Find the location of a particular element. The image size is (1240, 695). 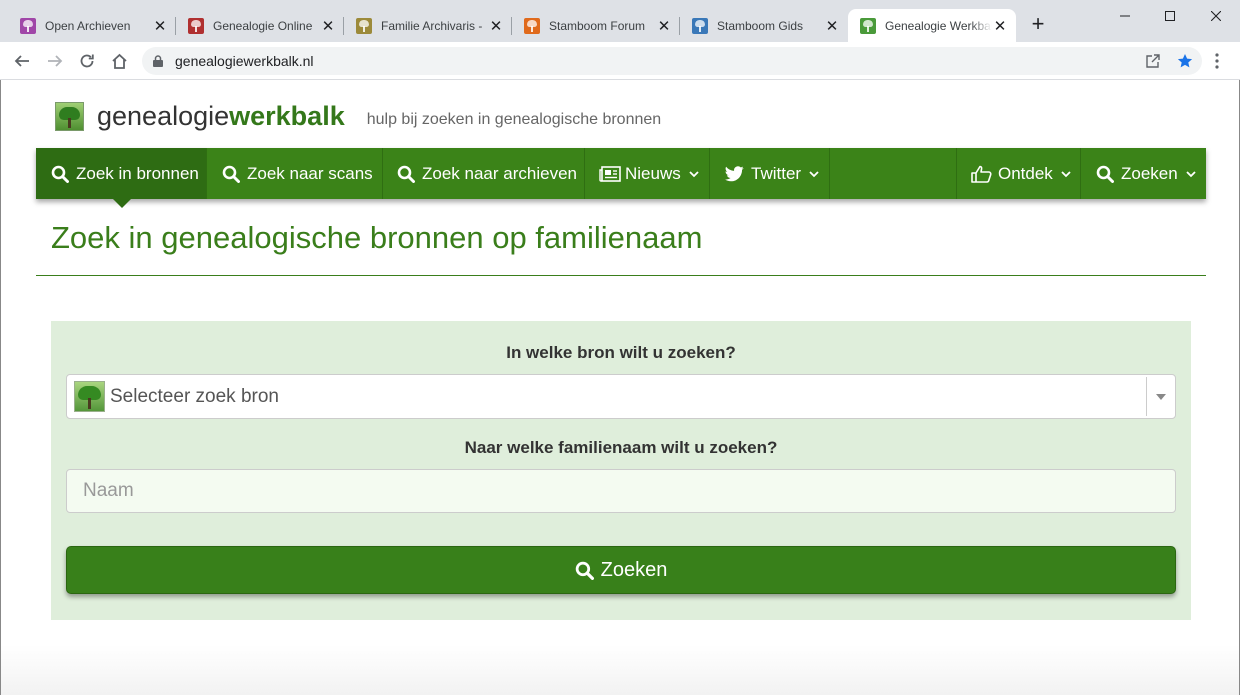

tab-title: Genealogie Online is located at coordinates (263, 25).